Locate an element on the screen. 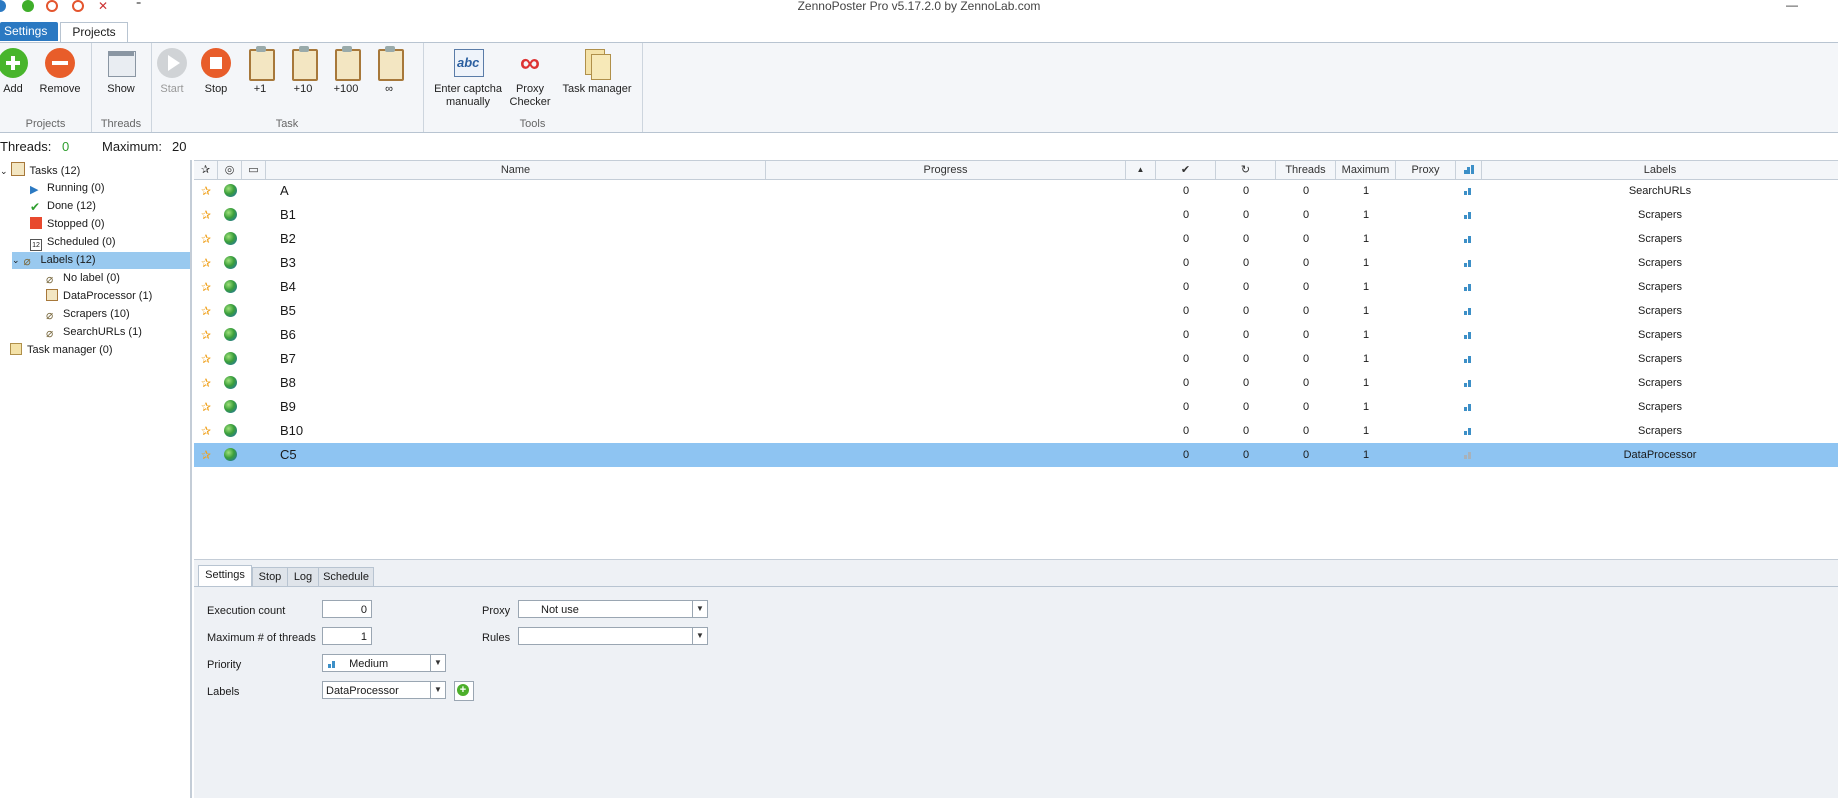 The image size is (1838, 798). tree-node-running: ▶ Running (0) is located at coordinates (67, 188).